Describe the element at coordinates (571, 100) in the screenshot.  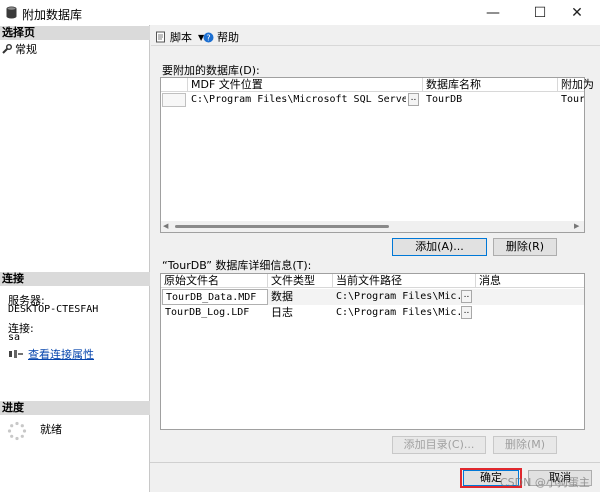
I see `attach-as-cell: TourD` at that location.